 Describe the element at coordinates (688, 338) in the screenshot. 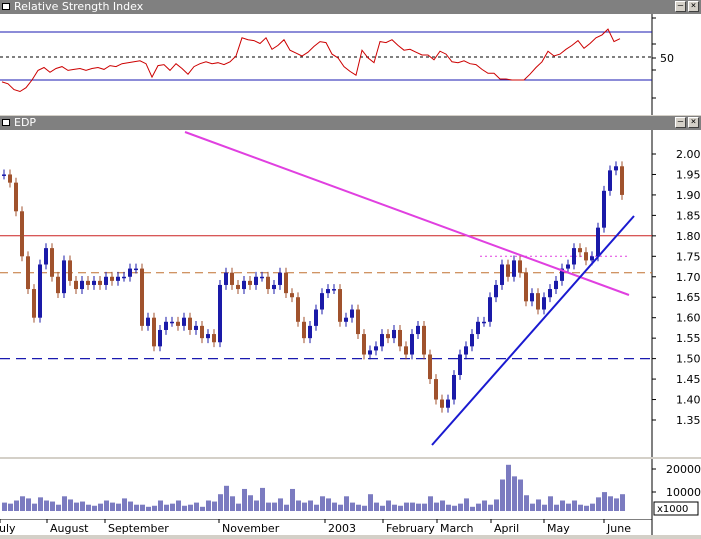

I see `price-tick-label: 1.55` at that location.